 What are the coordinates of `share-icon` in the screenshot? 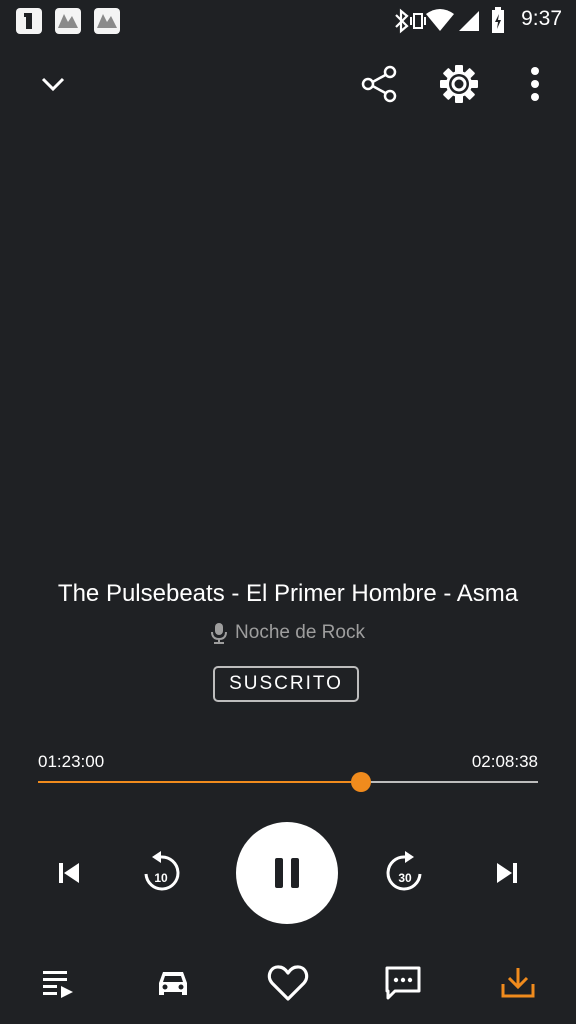 It's located at (379, 84).